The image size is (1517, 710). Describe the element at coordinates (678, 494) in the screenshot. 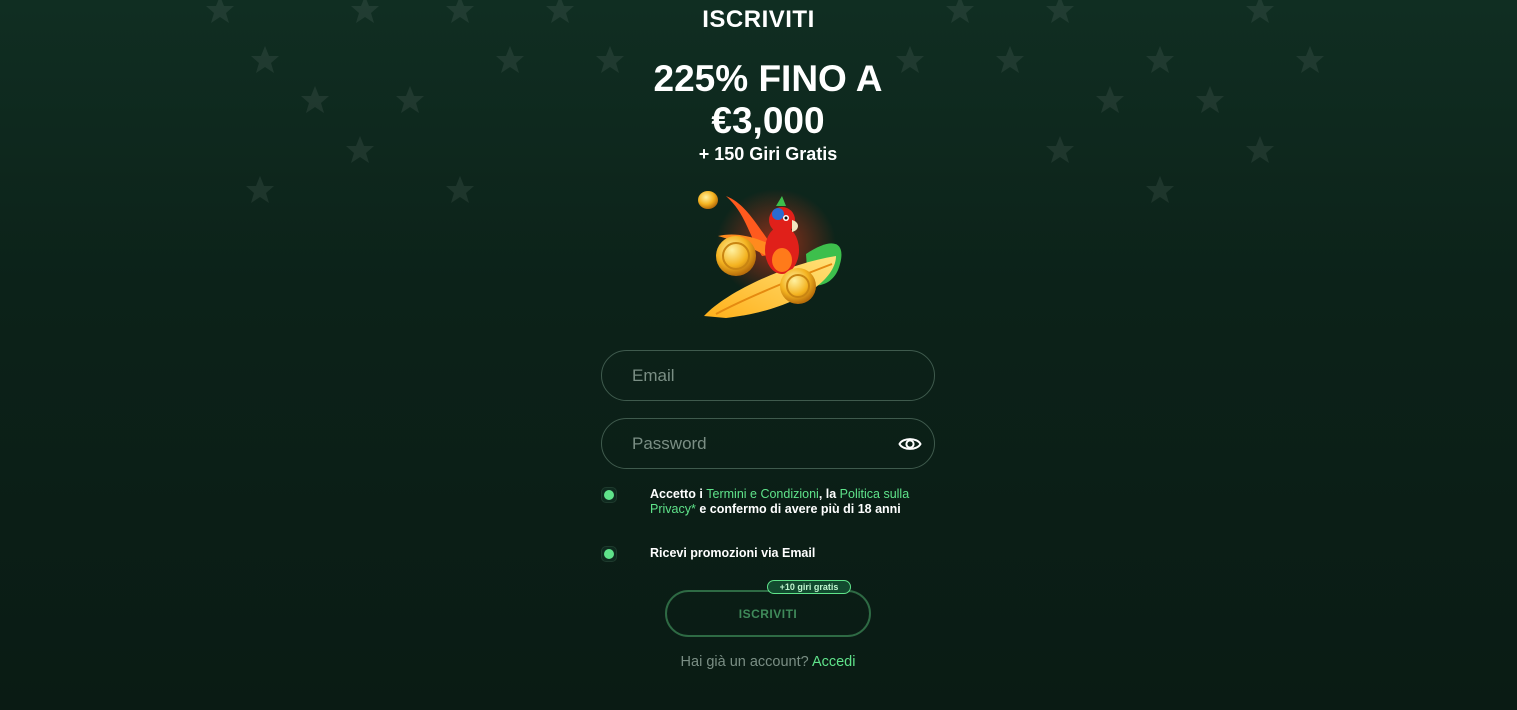

I see `terms-prefix: Accetto i` at that location.